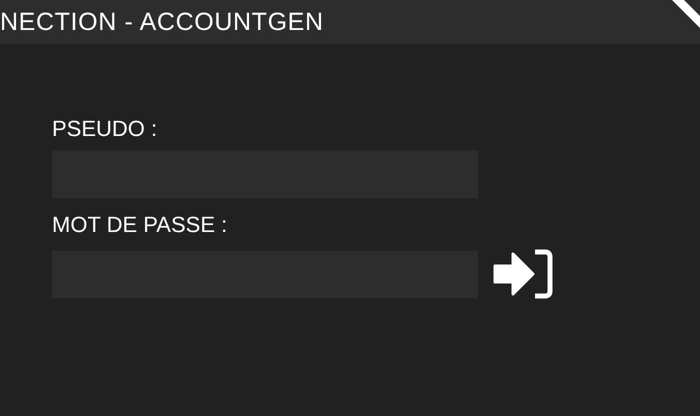 Image resolution: width=700 pixels, height=416 pixels. I want to click on field-label: MOT DE PASSE :, so click(140, 225).